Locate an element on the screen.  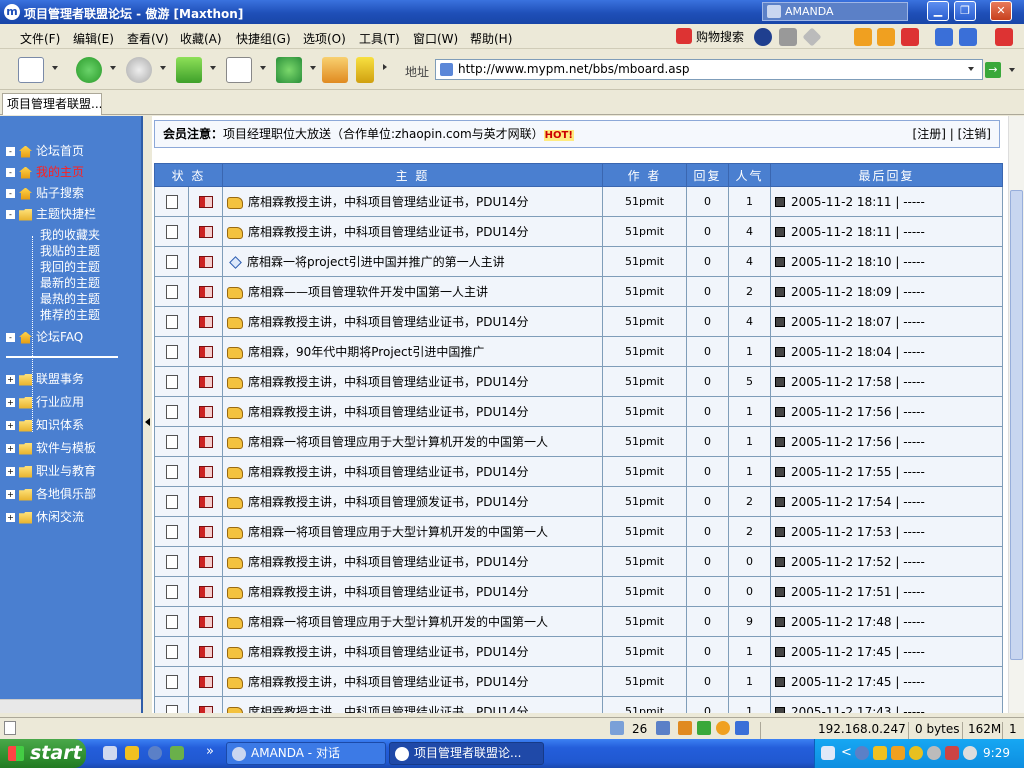
sidebar-item-faq: - 论坛FAQ is located at coordinates (44, 336).